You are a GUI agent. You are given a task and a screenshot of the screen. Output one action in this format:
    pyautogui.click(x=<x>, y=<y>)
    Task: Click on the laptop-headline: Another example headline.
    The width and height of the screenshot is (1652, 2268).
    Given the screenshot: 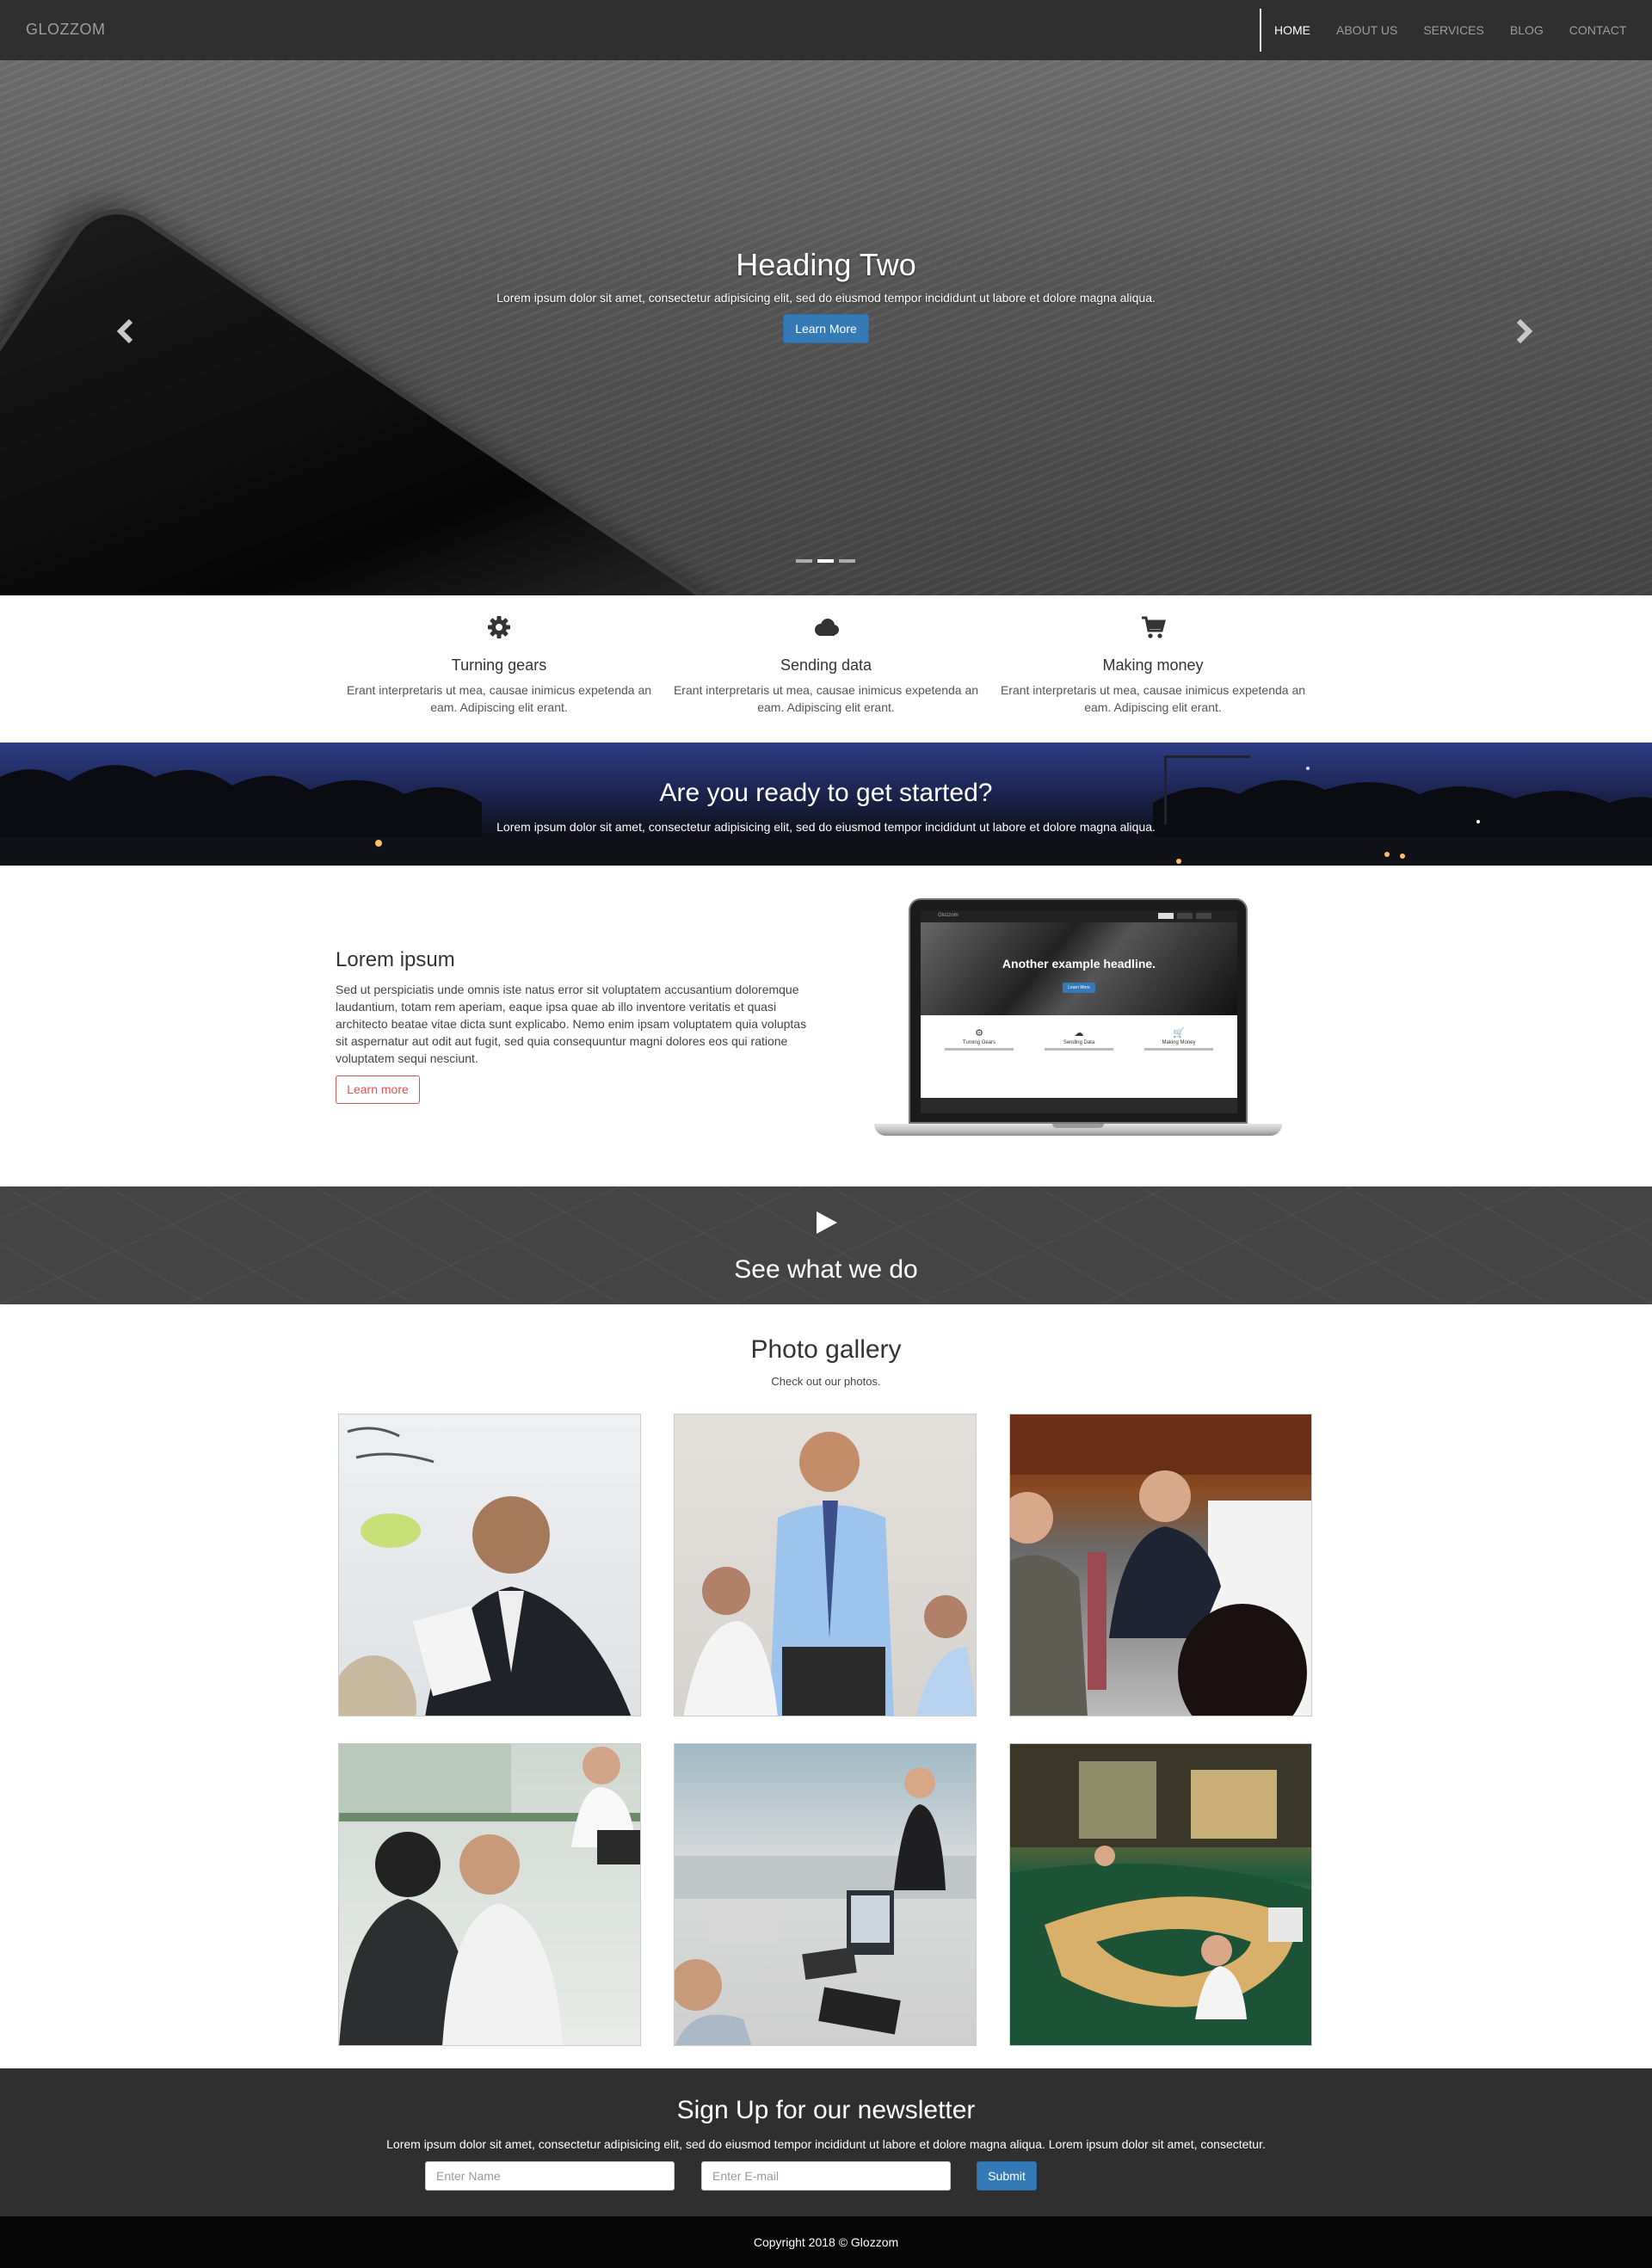 What is the action you would take?
    pyautogui.click(x=1079, y=964)
    